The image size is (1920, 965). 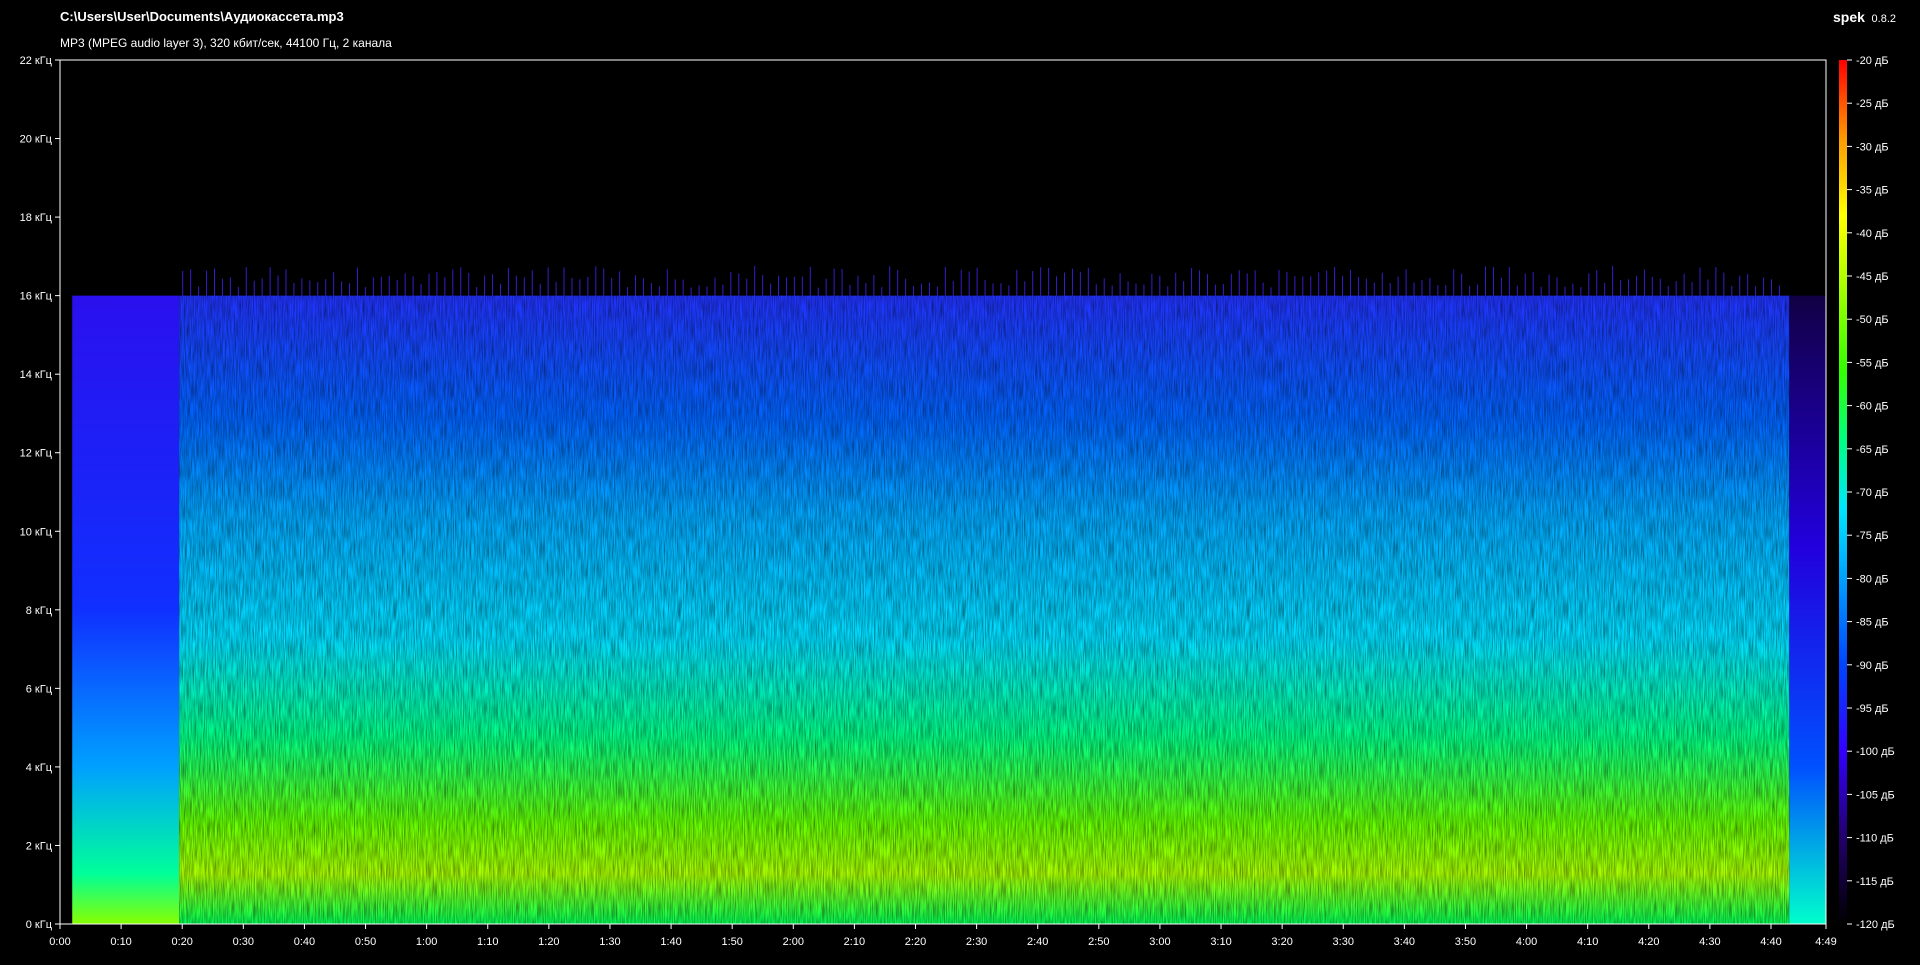 What do you see at coordinates (59, 942) in the screenshot?
I see `x-tick-label: 0:00` at bounding box center [59, 942].